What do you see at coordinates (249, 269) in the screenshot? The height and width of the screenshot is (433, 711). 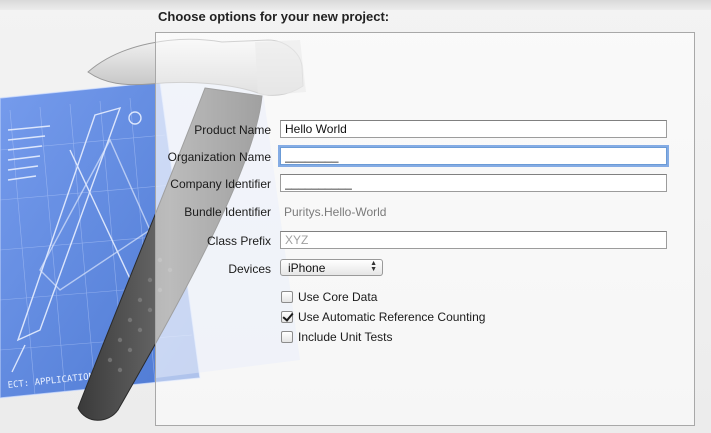 I see `devices-label: Devices` at bounding box center [249, 269].